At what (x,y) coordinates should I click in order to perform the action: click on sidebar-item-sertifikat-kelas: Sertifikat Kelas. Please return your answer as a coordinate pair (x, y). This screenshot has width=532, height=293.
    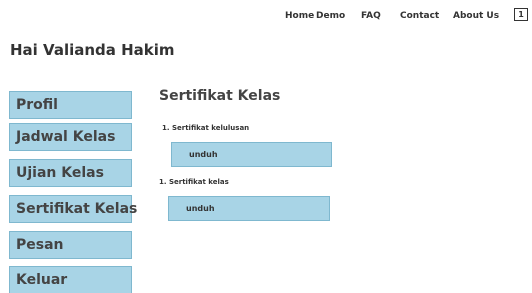
    Looking at the image, I should click on (73, 209).